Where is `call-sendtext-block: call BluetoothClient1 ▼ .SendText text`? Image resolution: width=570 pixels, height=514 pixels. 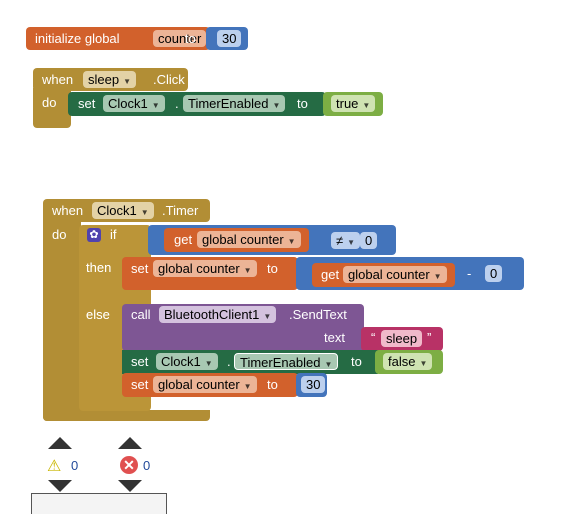 call-sendtext-block: call BluetoothClient1 ▼ .SendText text is located at coordinates (243, 327).